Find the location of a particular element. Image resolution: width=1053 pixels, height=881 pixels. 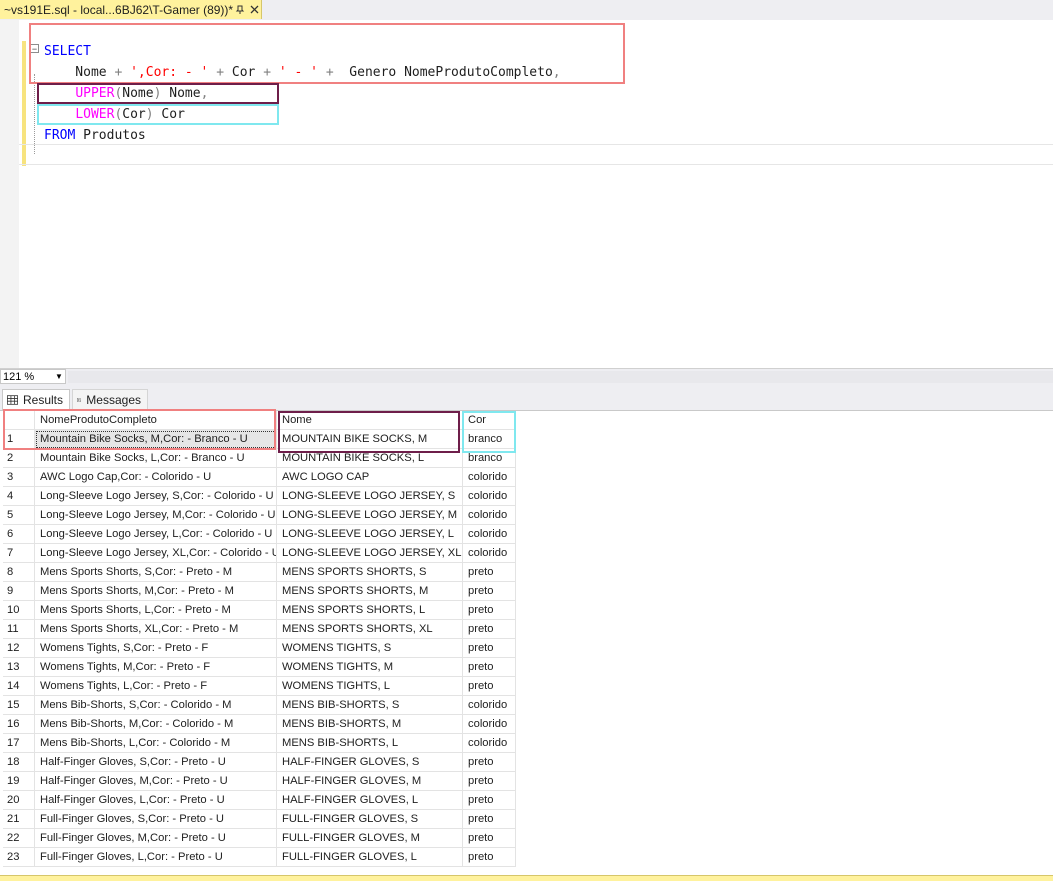

row-number: 1 is located at coordinates (19, 439).